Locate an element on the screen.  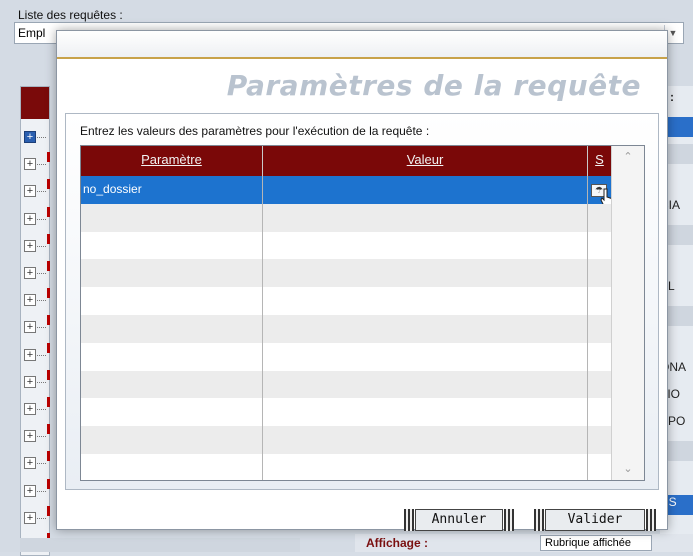
dialog-heading: Paramètres de la requête is located at coordinates (433, 85).